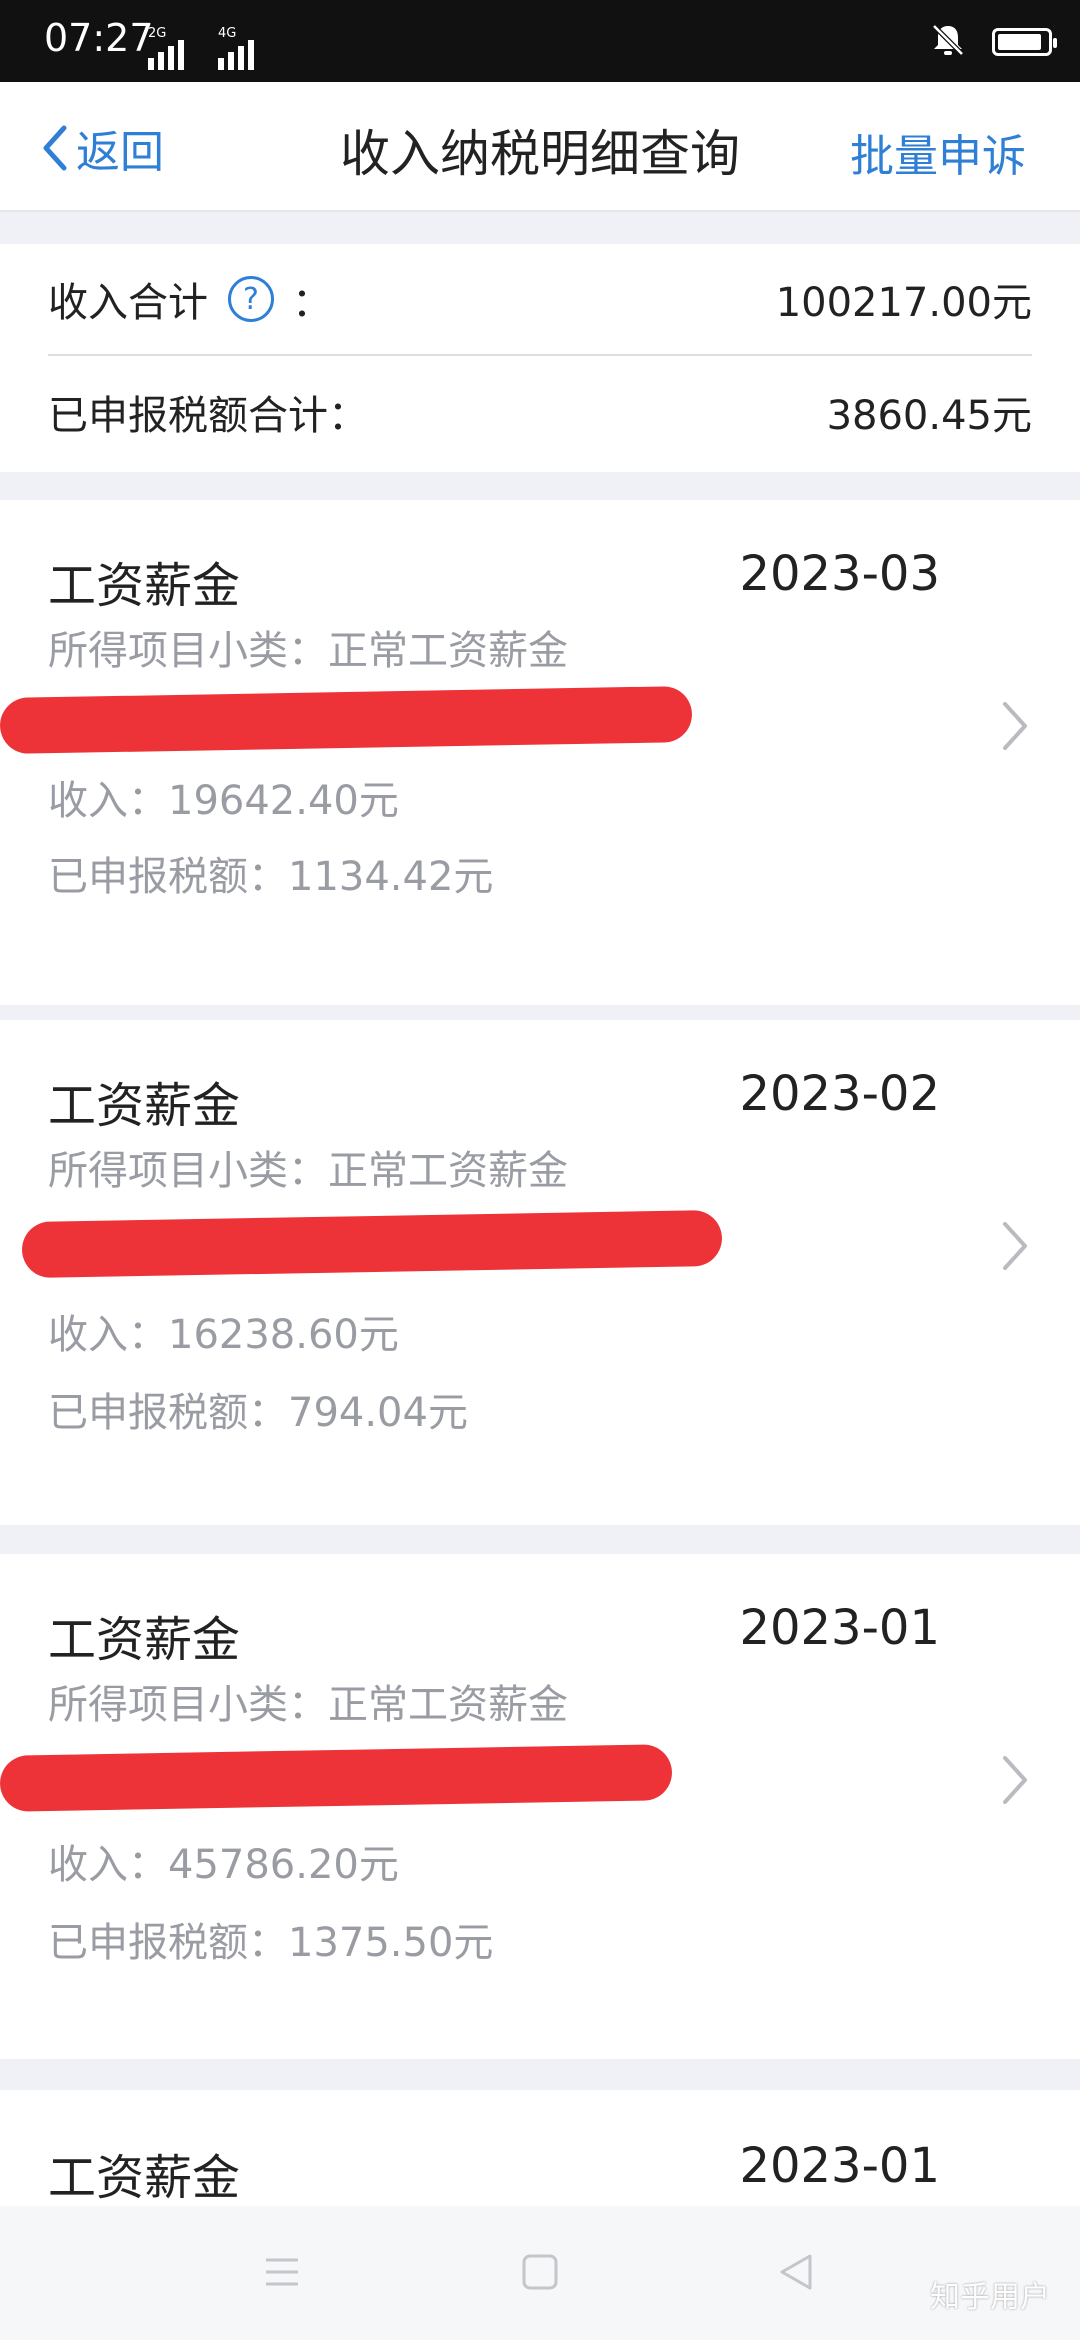 The width and height of the screenshot is (1080, 2340). Describe the element at coordinates (223, 1335) in the screenshot. I see `record-income: 收入：16238.60元` at that location.